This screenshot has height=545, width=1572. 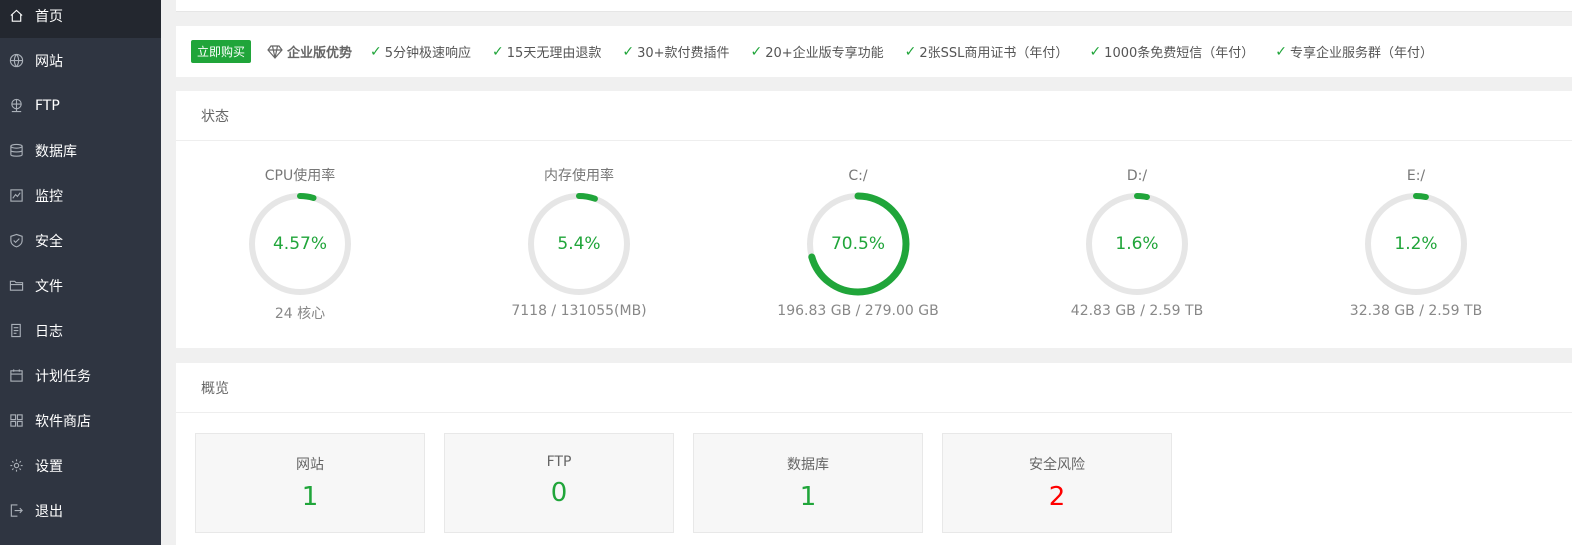 What do you see at coordinates (320, 53) in the screenshot?
I see `enterprise-label: 企业版优势` at bounding box center [320, 53].